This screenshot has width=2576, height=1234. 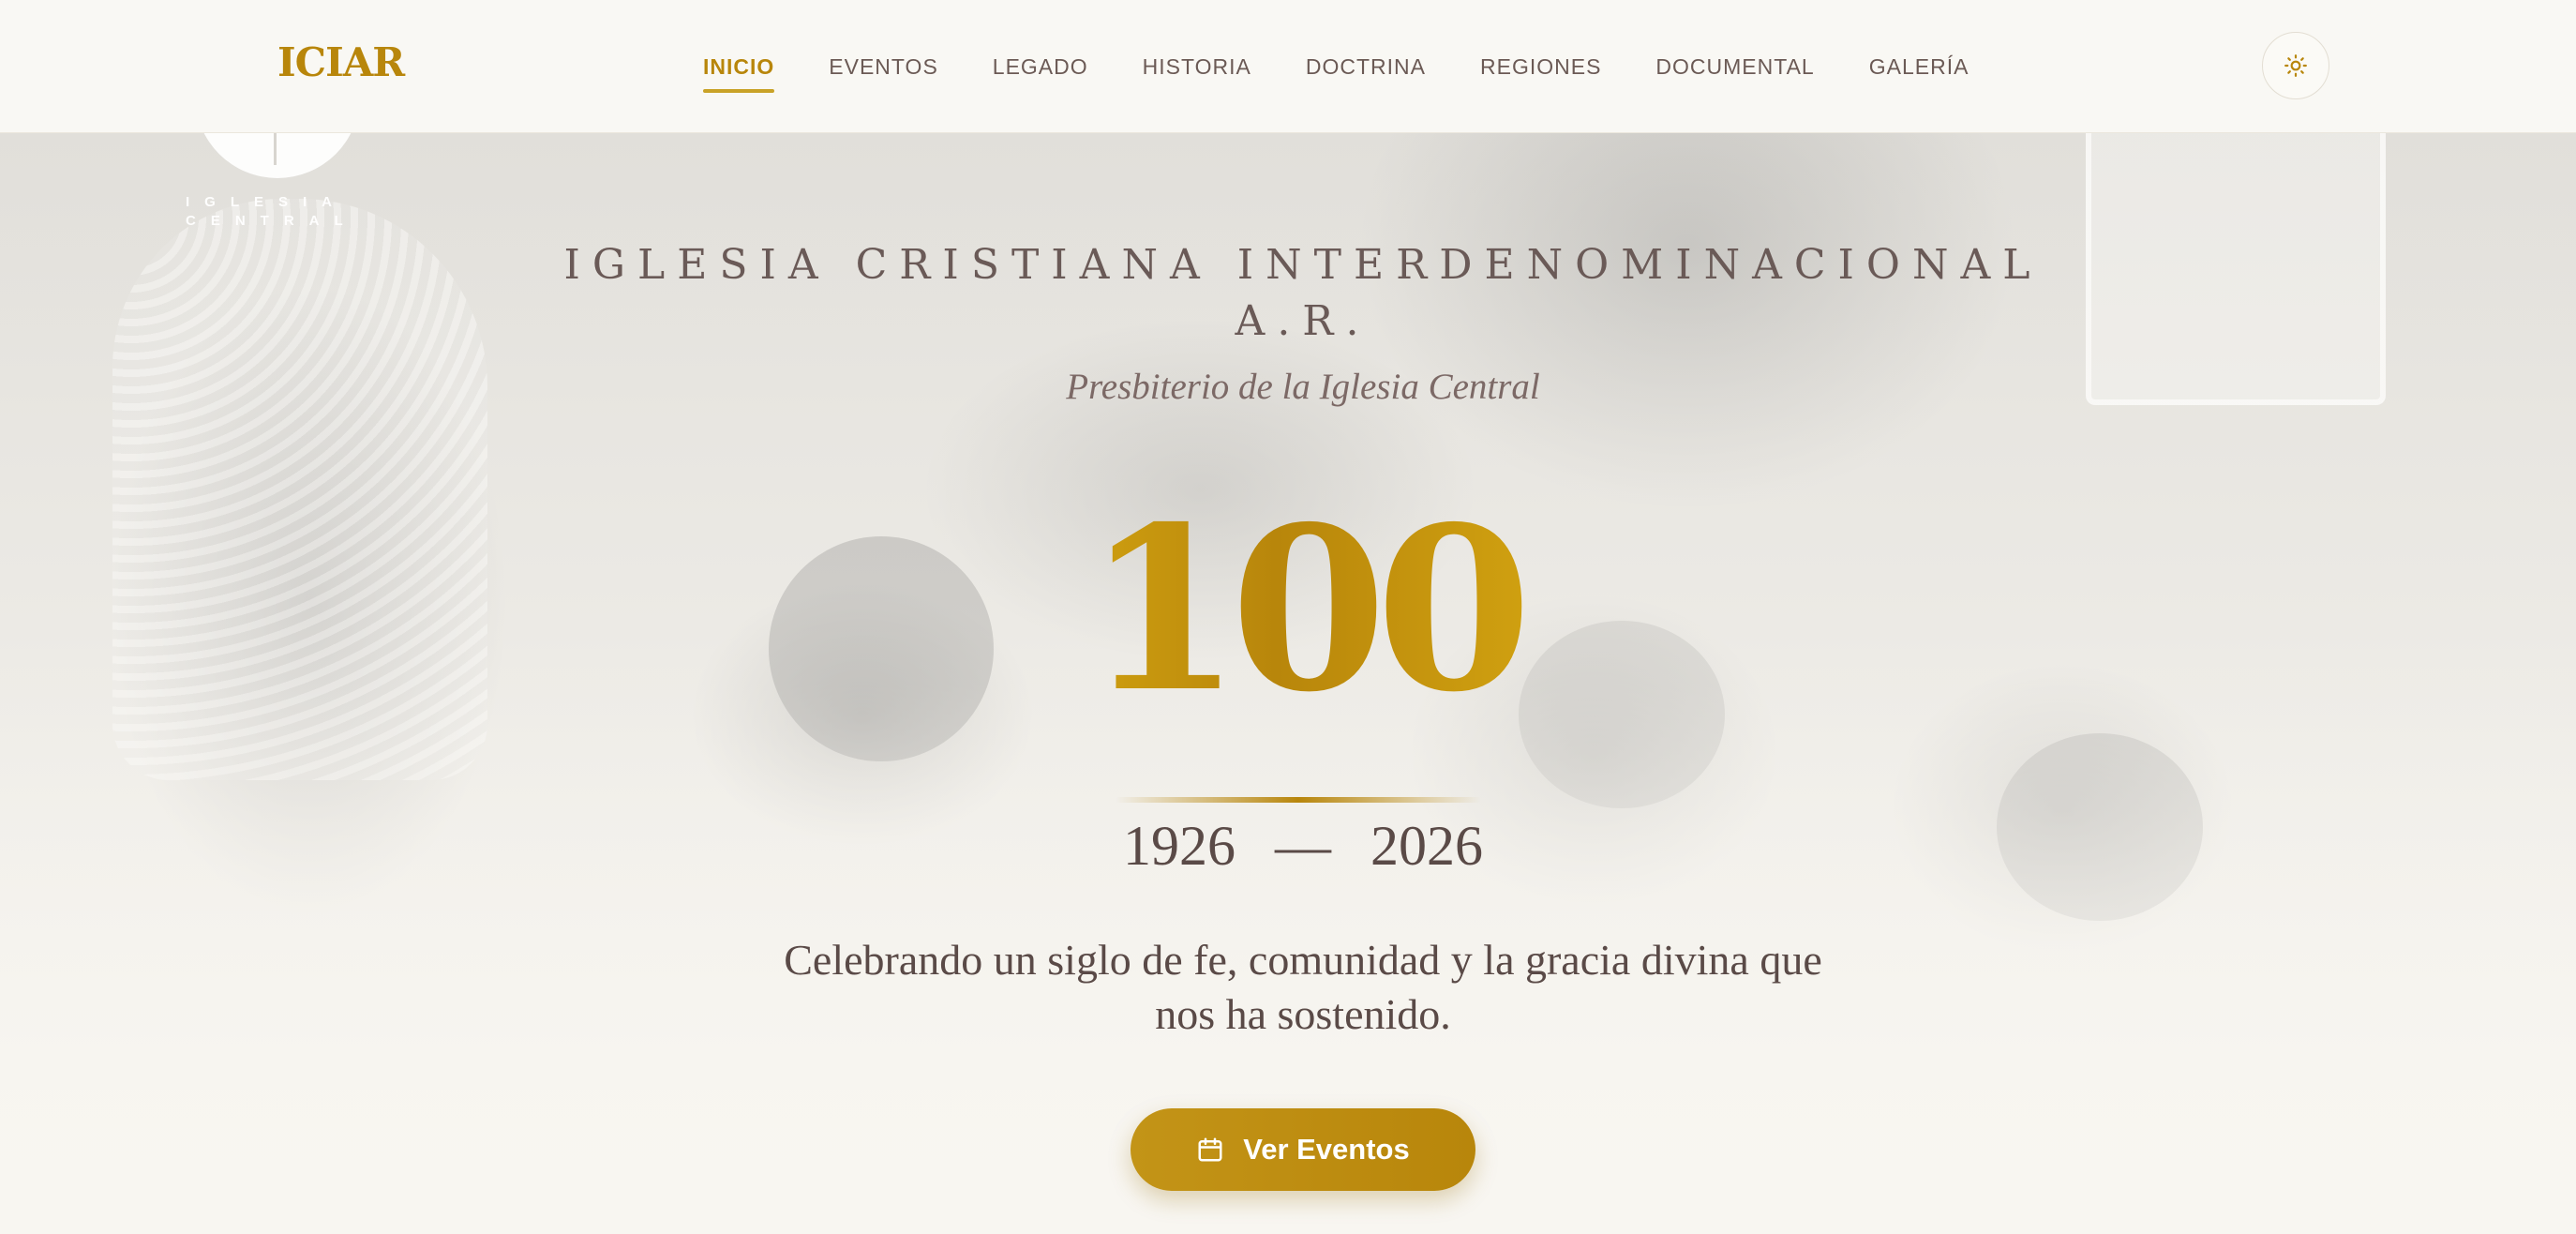 What do you see at coordinates (884, 67) in the screenshot?
I see `nav-item-eventos: EVENTOS` at bounding box center [884, 67].